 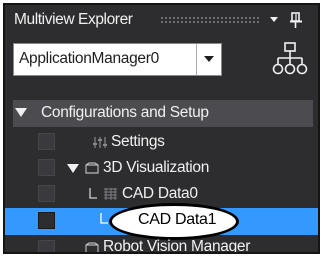 I want to click on tree-item-label: Robot Vision Manager, so click(x=177, y=246).